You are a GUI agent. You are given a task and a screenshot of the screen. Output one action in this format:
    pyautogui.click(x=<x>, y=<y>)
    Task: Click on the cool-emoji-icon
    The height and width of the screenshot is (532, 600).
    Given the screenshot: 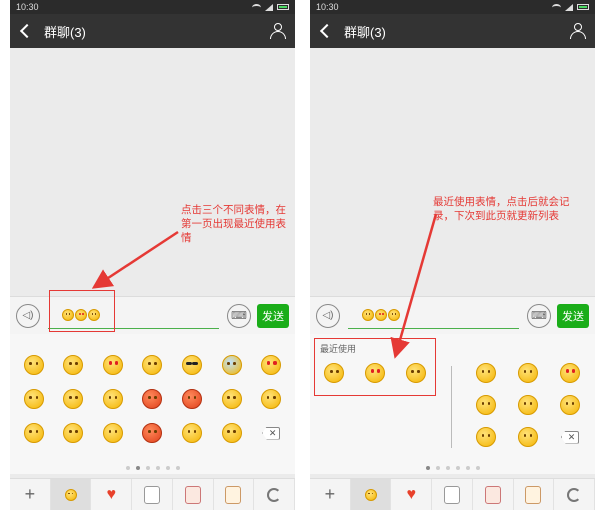 What is the action you would take?
    pyautogui.click(x=192, y=365)
    